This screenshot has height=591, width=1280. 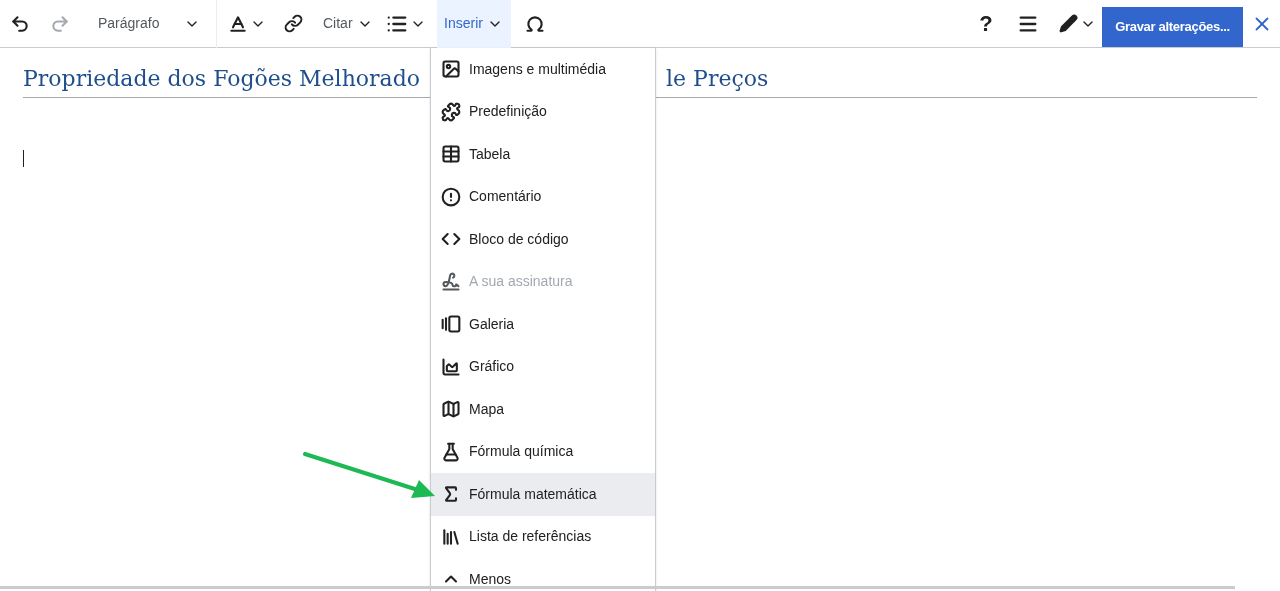 I want to click on menu-item: Comentário, so click(x=543, y=196).